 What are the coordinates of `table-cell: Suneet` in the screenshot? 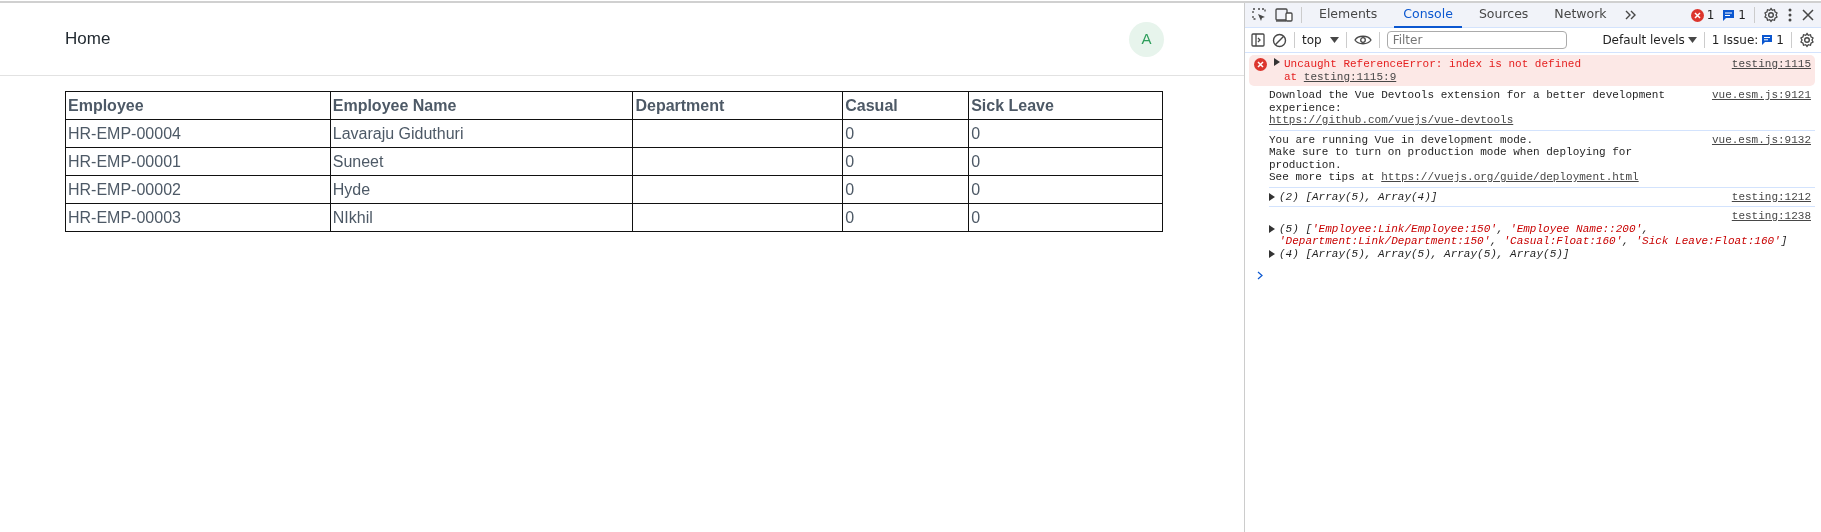 It's located at (481, 161).